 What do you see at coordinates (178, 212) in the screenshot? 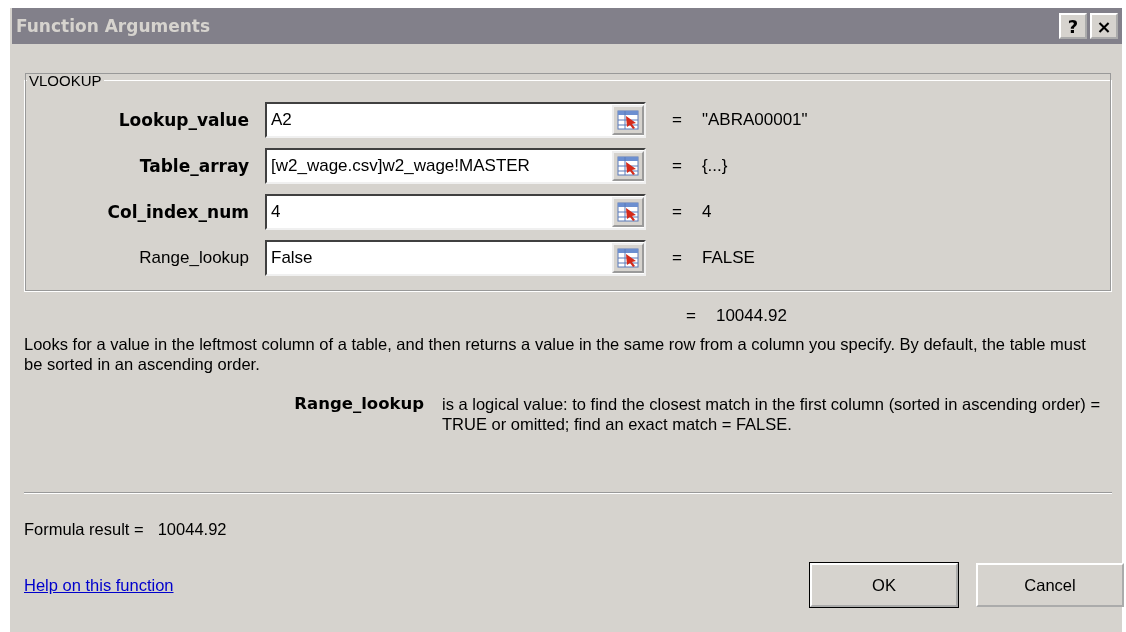
I see `argument-label: Col_index_num` at bounding box center [178, 212].